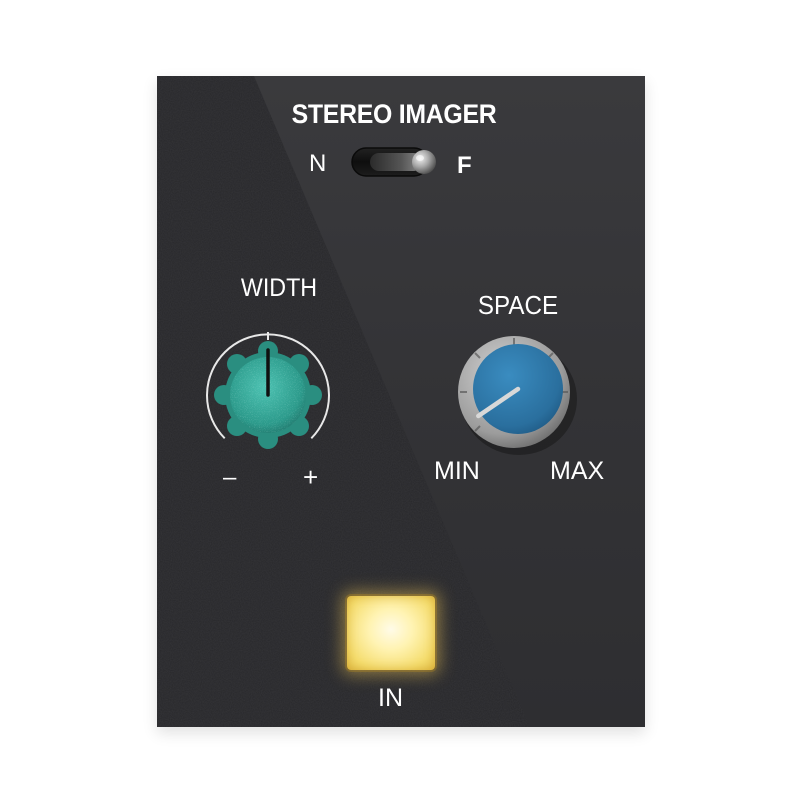 Image resolution: width=800 pixels, height=800 pixels. I want to click on width-knob-label: WIDTH, so click(279, 288).